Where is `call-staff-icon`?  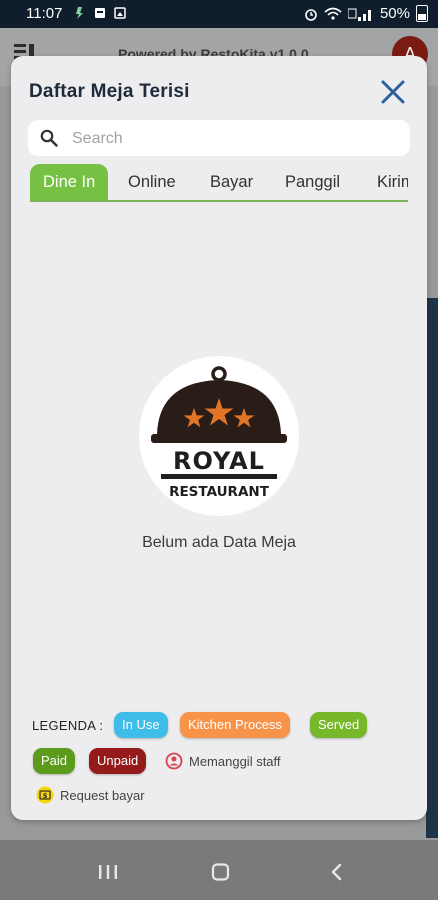
call-staff-icon is located at coordinates (174, 761).